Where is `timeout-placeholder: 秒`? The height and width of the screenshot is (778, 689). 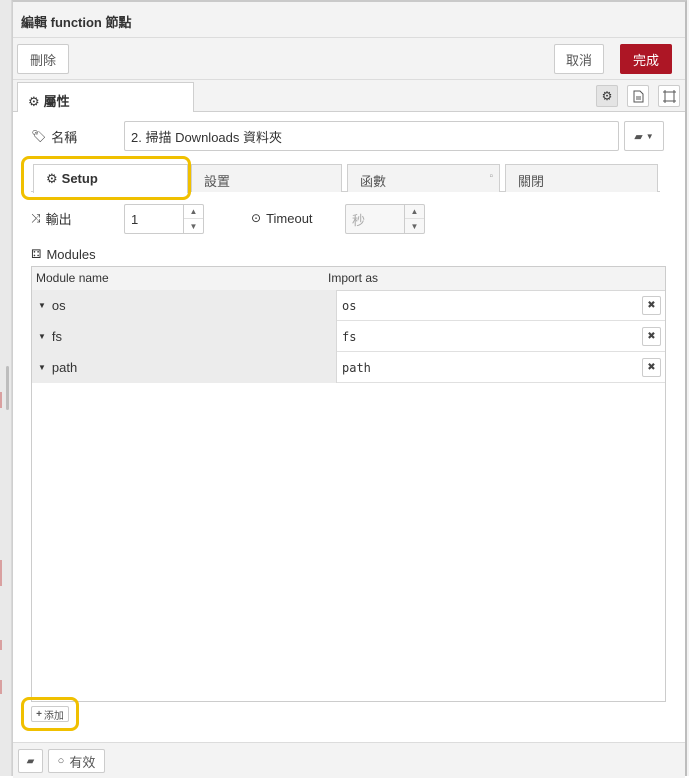 timeout-placeholder: 秒 is located at coordinates (359, 220).